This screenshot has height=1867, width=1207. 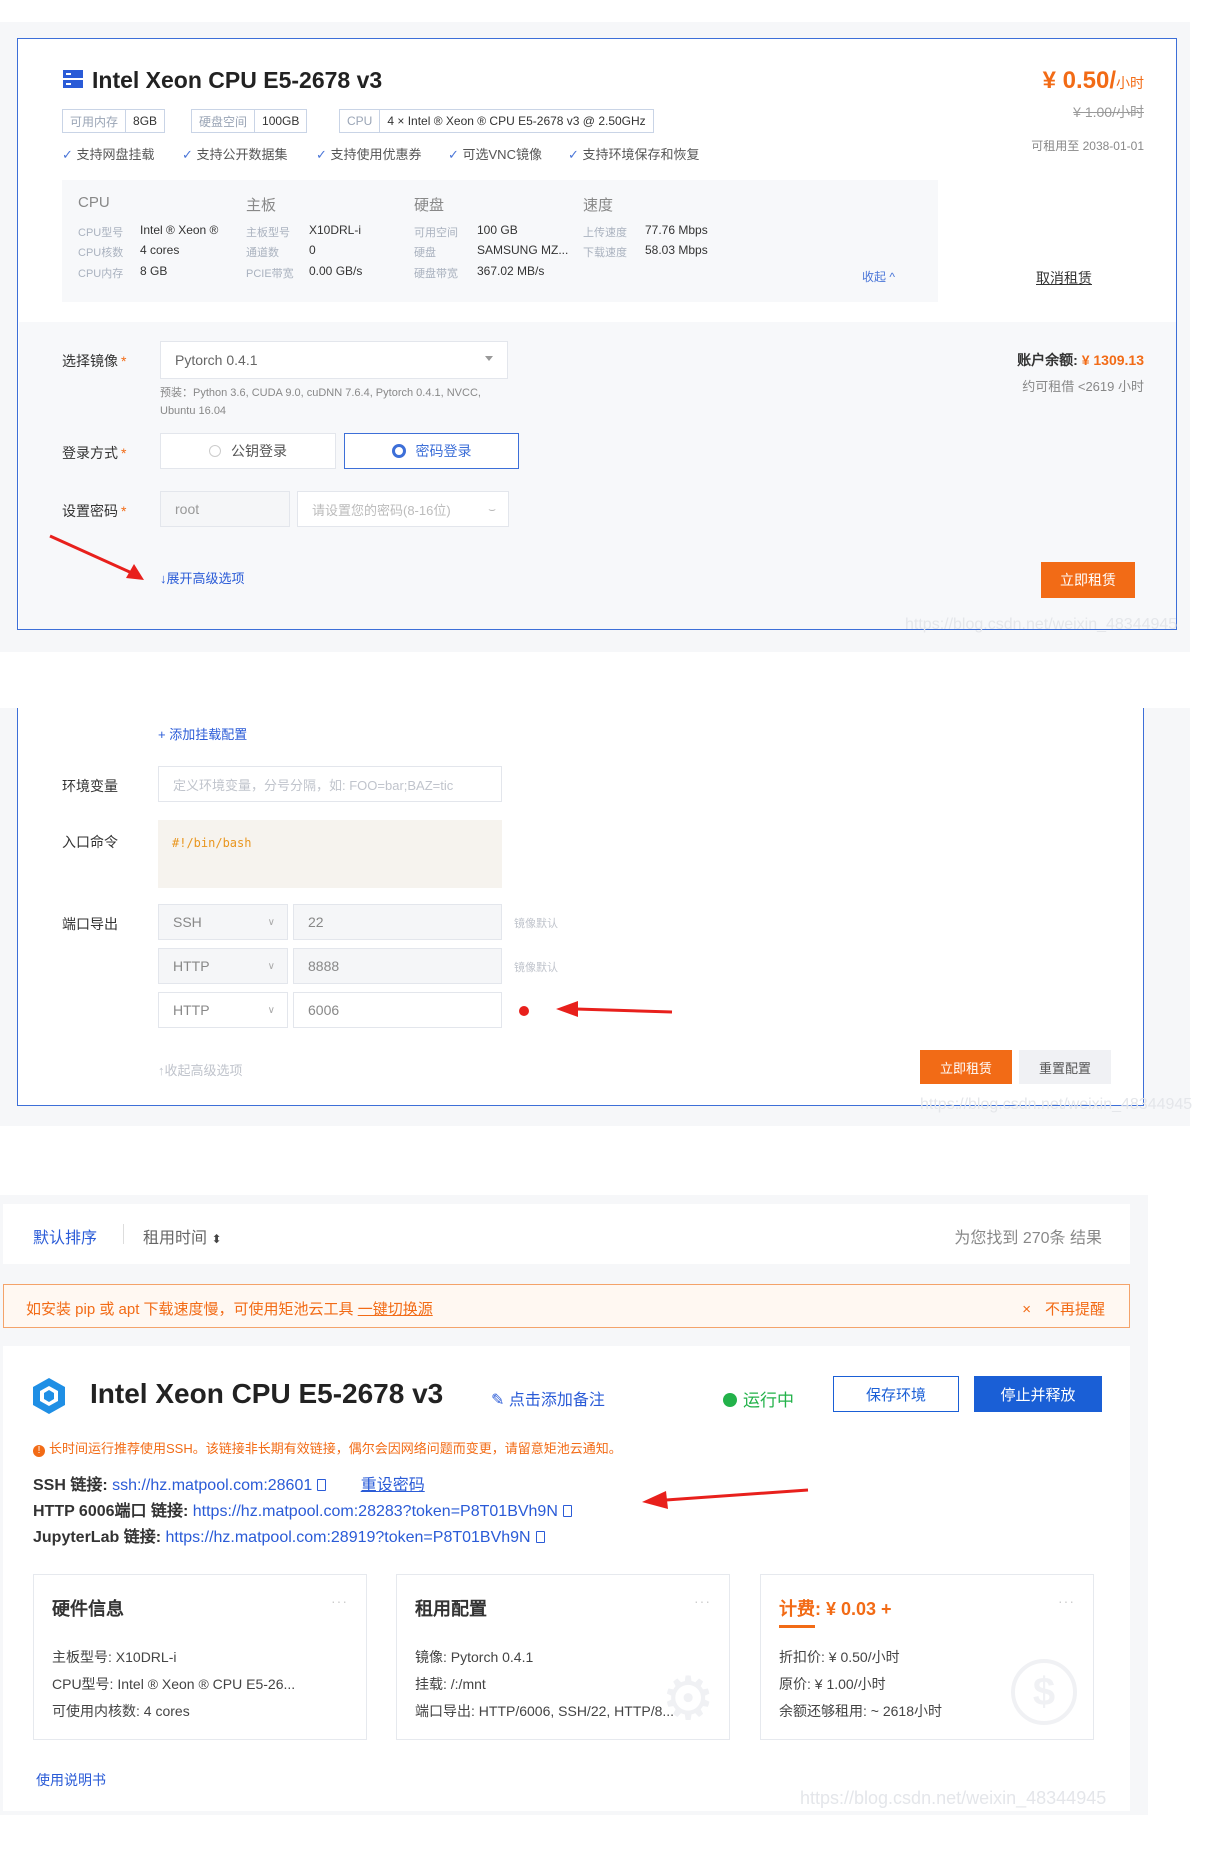 I want to click on card-line: 挂载: /:/mnt, so click(x=450, y=1684).